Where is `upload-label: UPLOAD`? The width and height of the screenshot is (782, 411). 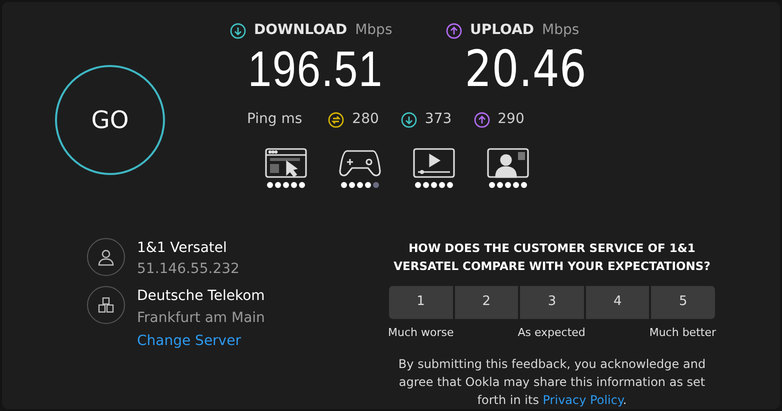
upload-label: UPLOAD is located at coordinates (502, 30).